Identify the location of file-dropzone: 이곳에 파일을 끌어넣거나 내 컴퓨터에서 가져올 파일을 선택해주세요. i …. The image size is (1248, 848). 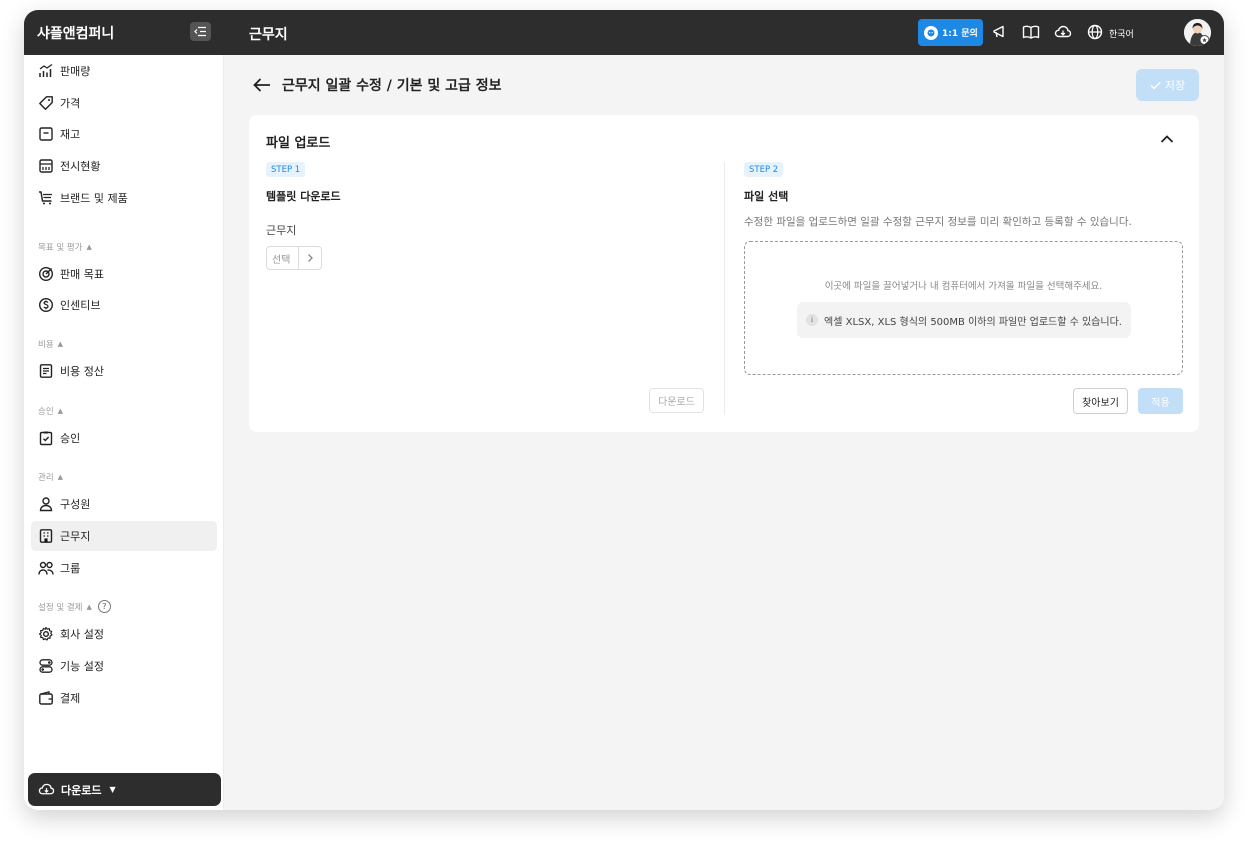
(963, 308).